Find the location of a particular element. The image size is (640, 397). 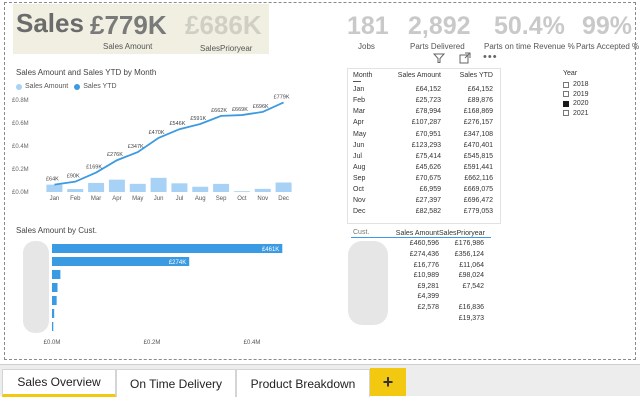

sales-amount-value: £779K is located at coordinates (128, 25).